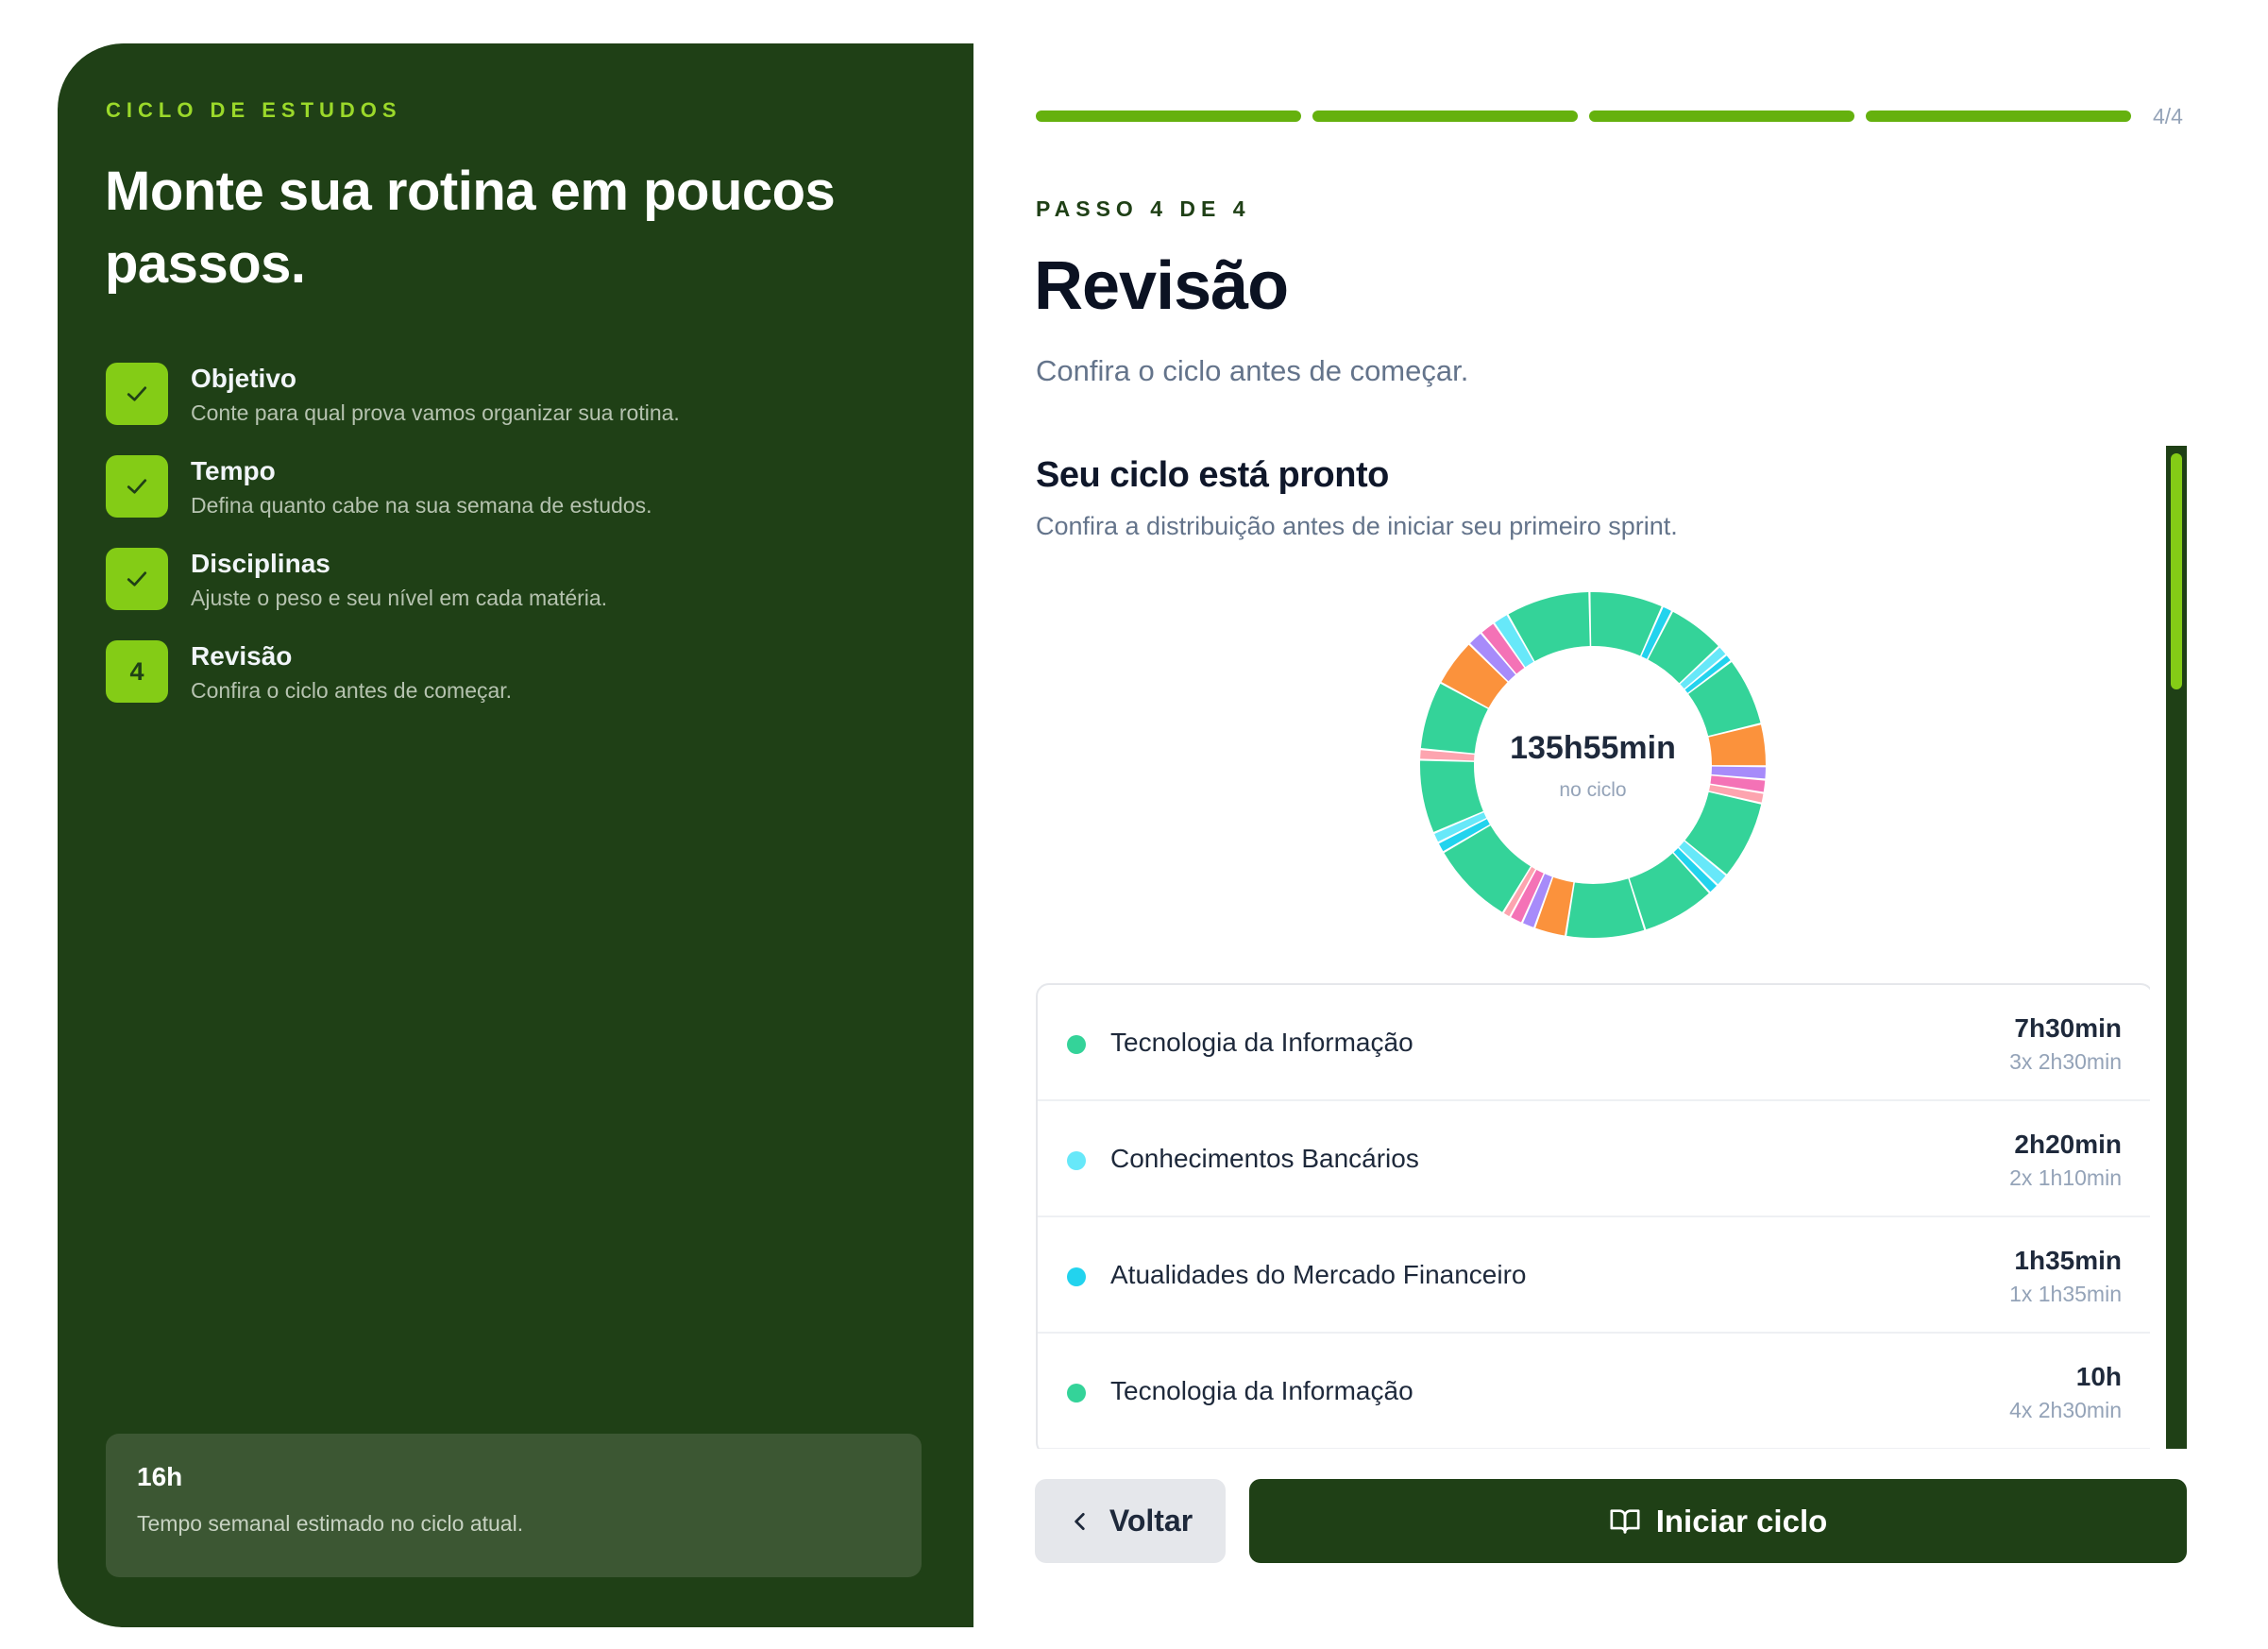 The width and height of the screenshot is (2268, 1649). Describe the element at coordinates (2068, 1144) in the screenshot. I see `subject-total: 2h20min` at that location.